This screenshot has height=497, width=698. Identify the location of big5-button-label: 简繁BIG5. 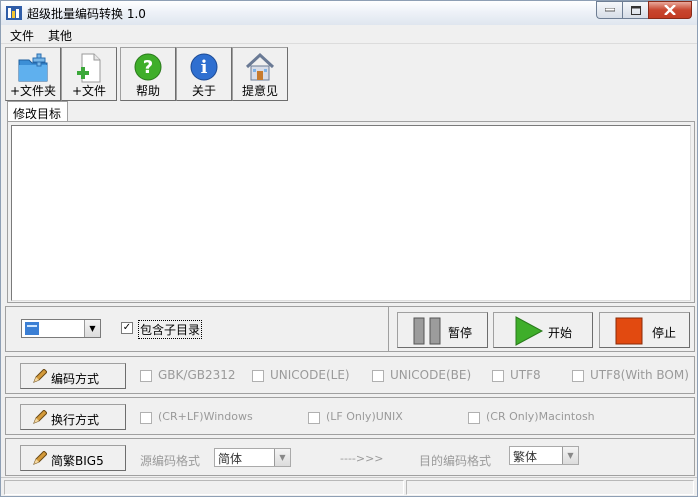
(77, 461).